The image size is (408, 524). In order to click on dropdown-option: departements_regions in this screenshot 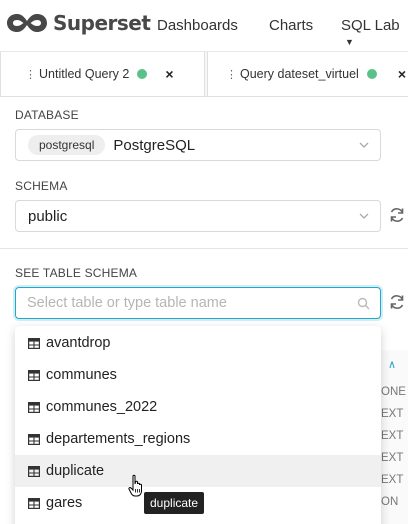, I will do `click(198, 439)`.